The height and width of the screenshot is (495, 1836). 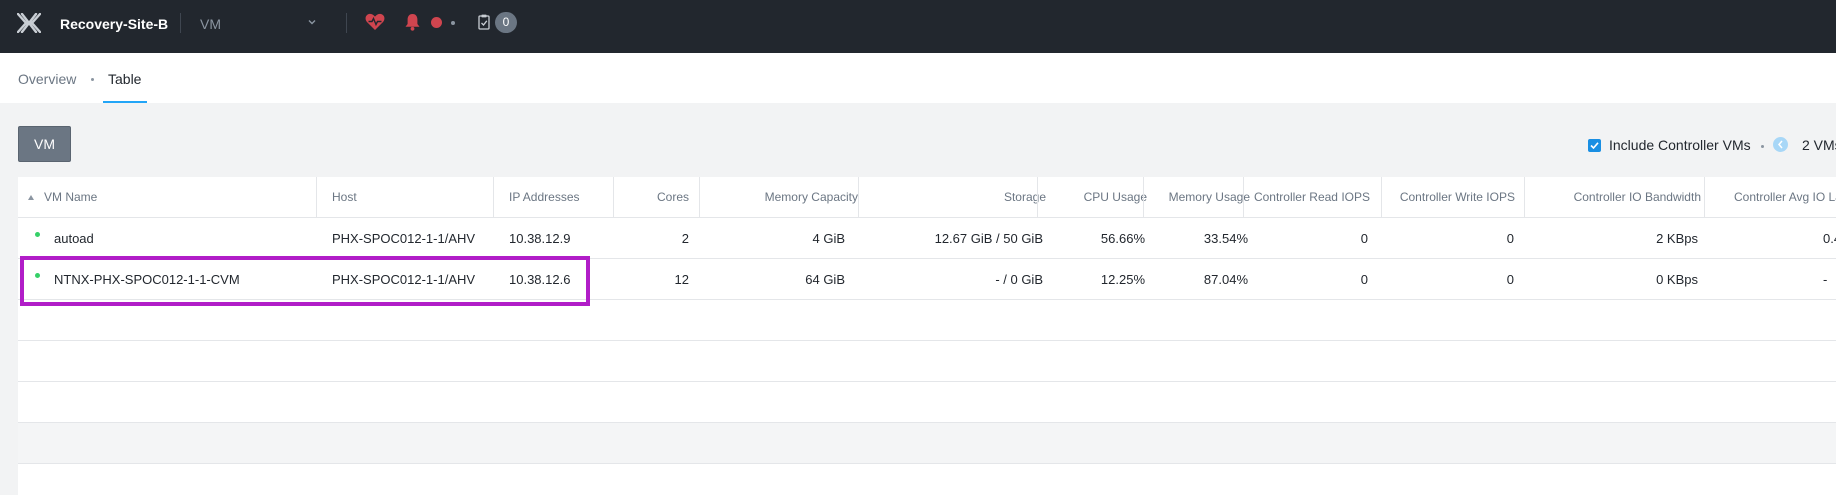 What do you see at coordinates (828, 238) in the screenshot?
I see `memory-capacity-cell: 4 GiB` at bounding box center [828, 238].